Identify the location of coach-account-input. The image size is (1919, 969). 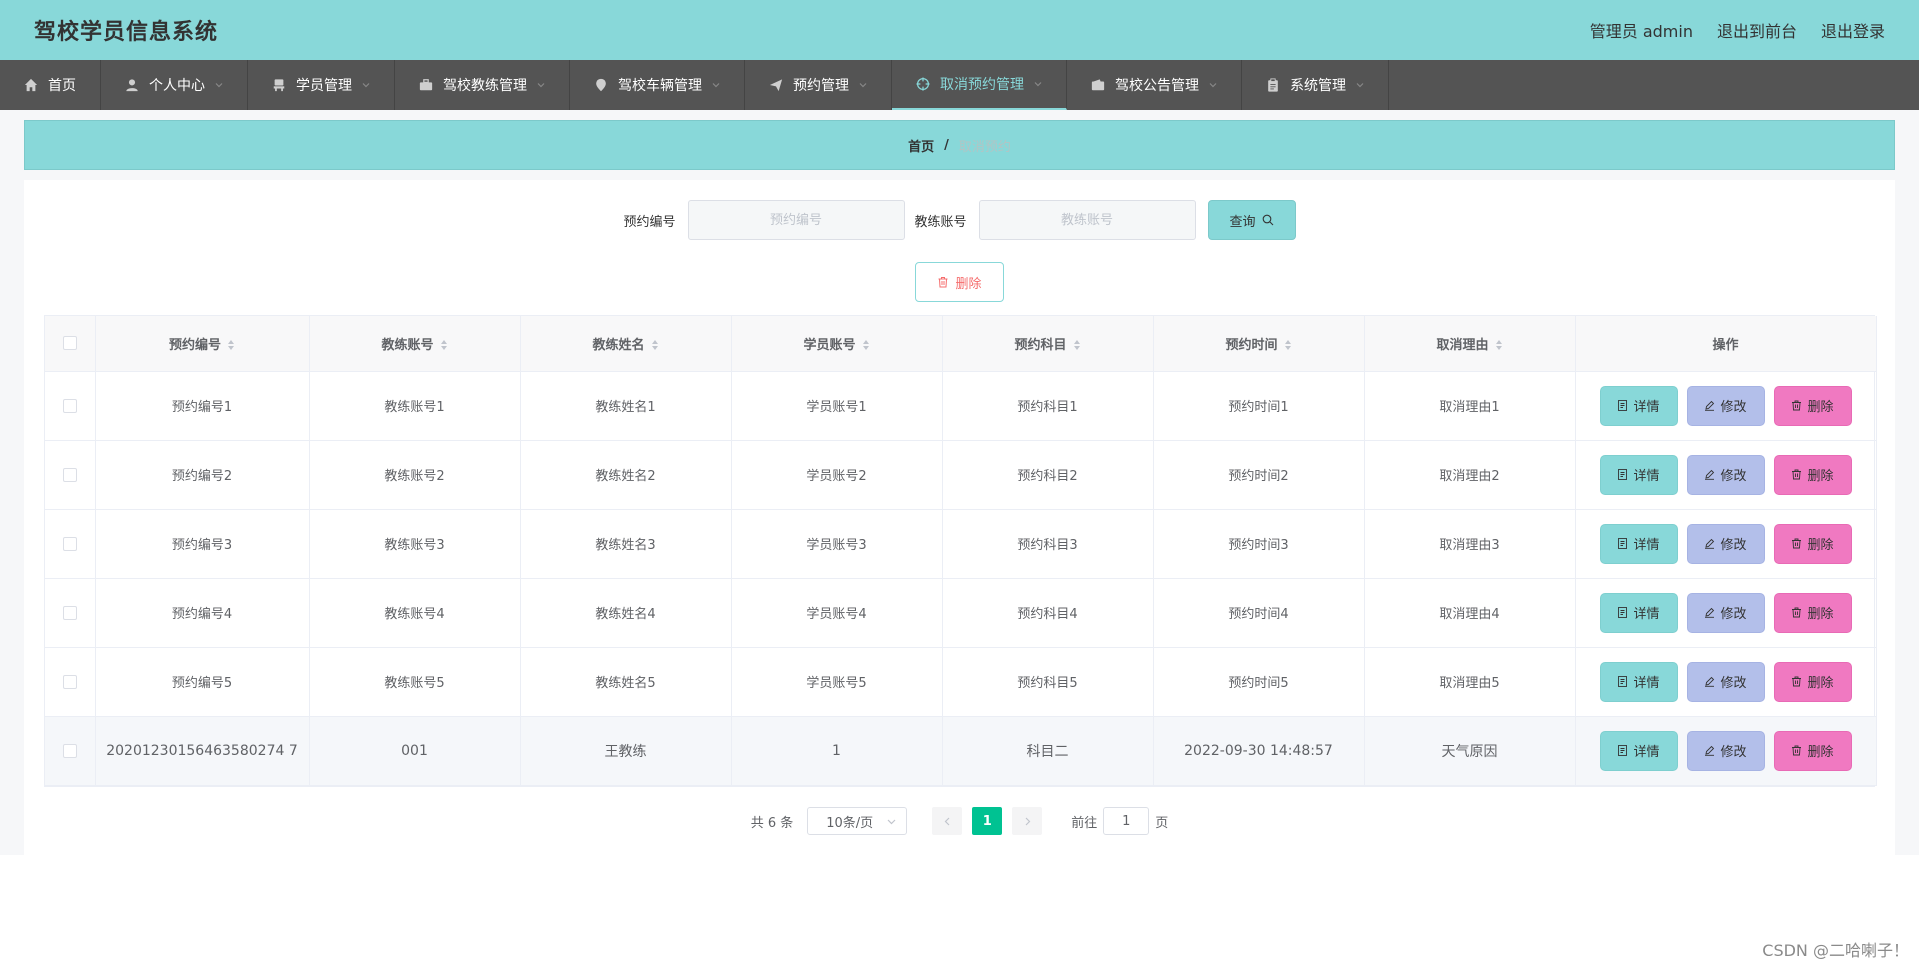
(1087, 220).